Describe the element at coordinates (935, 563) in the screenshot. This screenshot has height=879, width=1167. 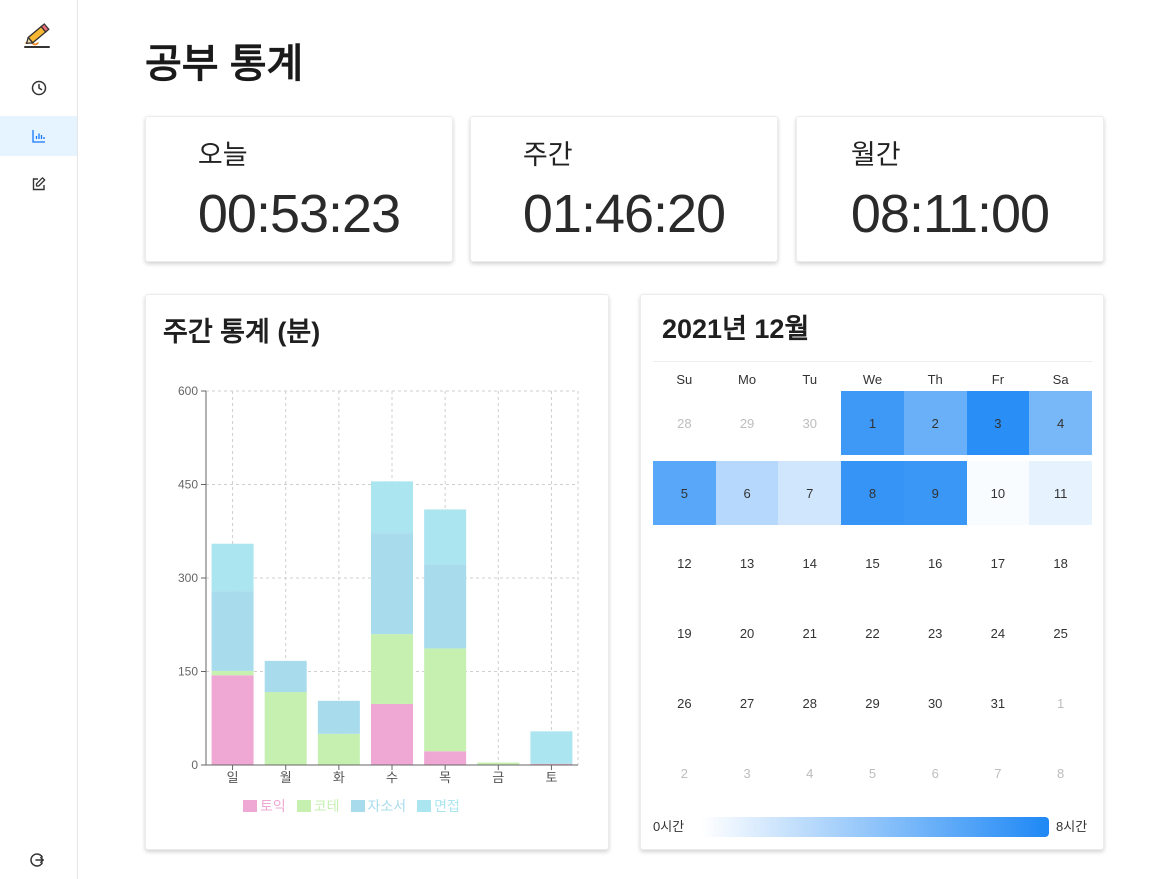
I see `calendar-day: 16` at that location.